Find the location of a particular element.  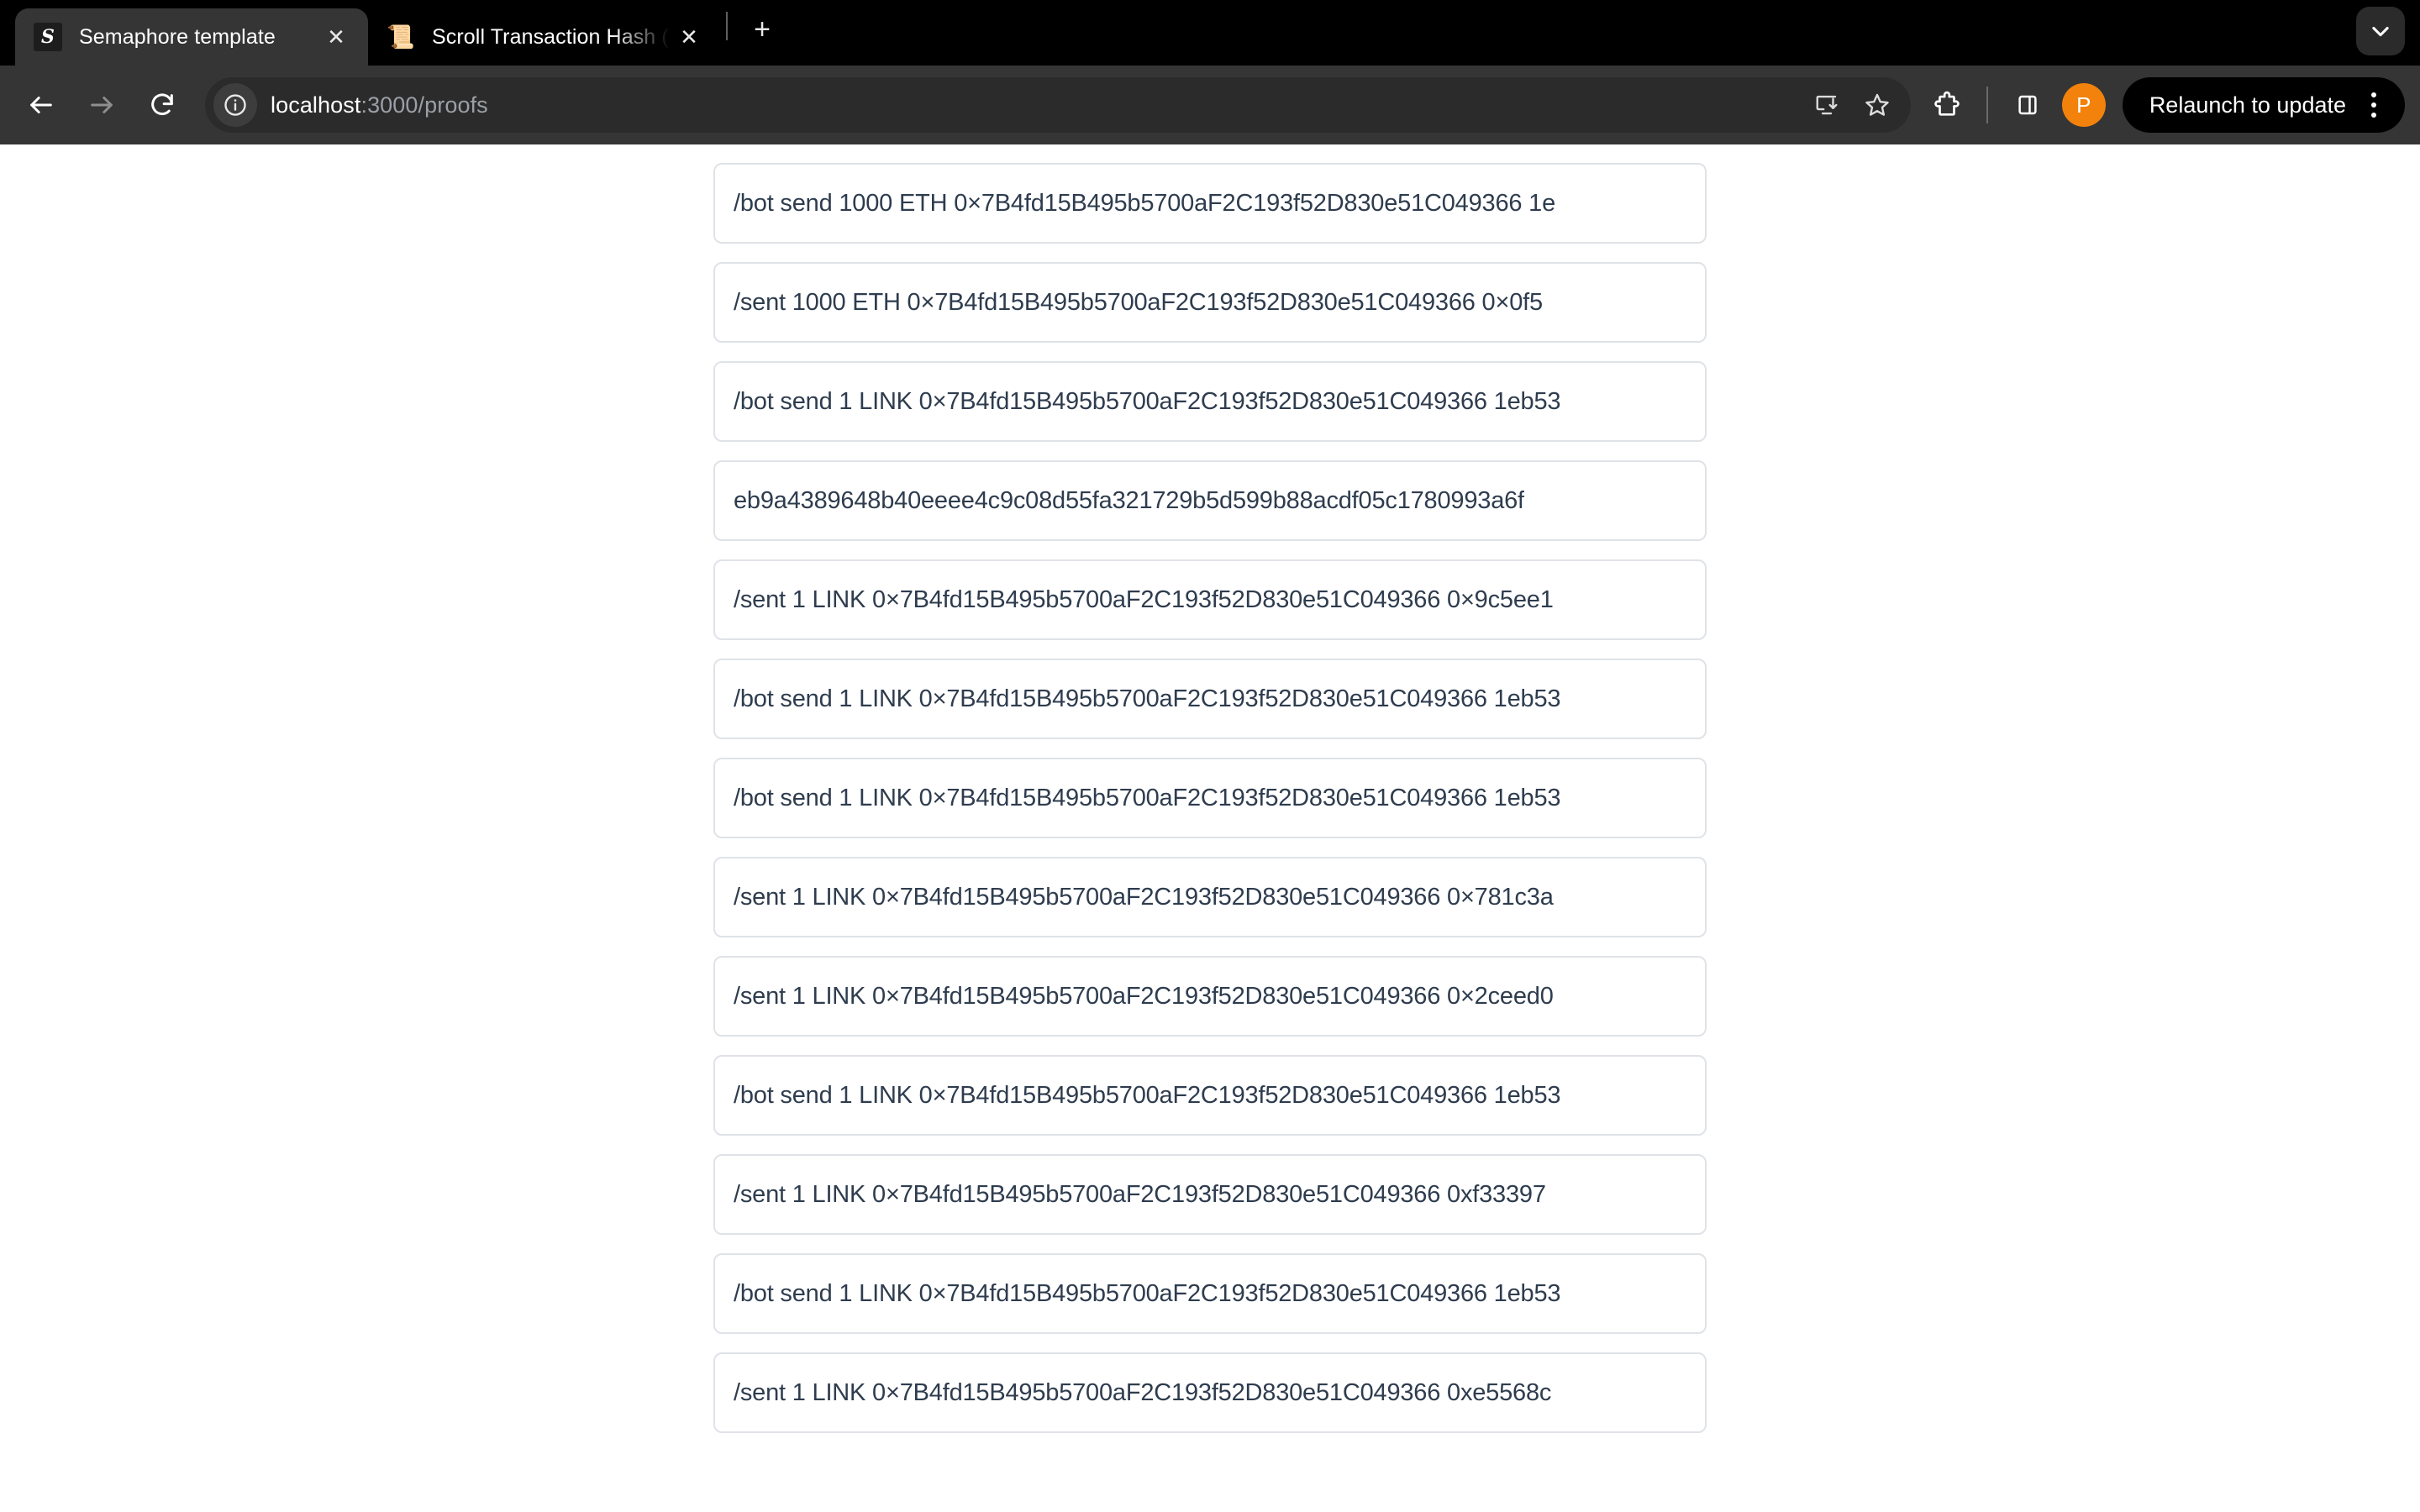

toolbar-right-actions: P Relaunch to update is located at coordinates (2164, 105).